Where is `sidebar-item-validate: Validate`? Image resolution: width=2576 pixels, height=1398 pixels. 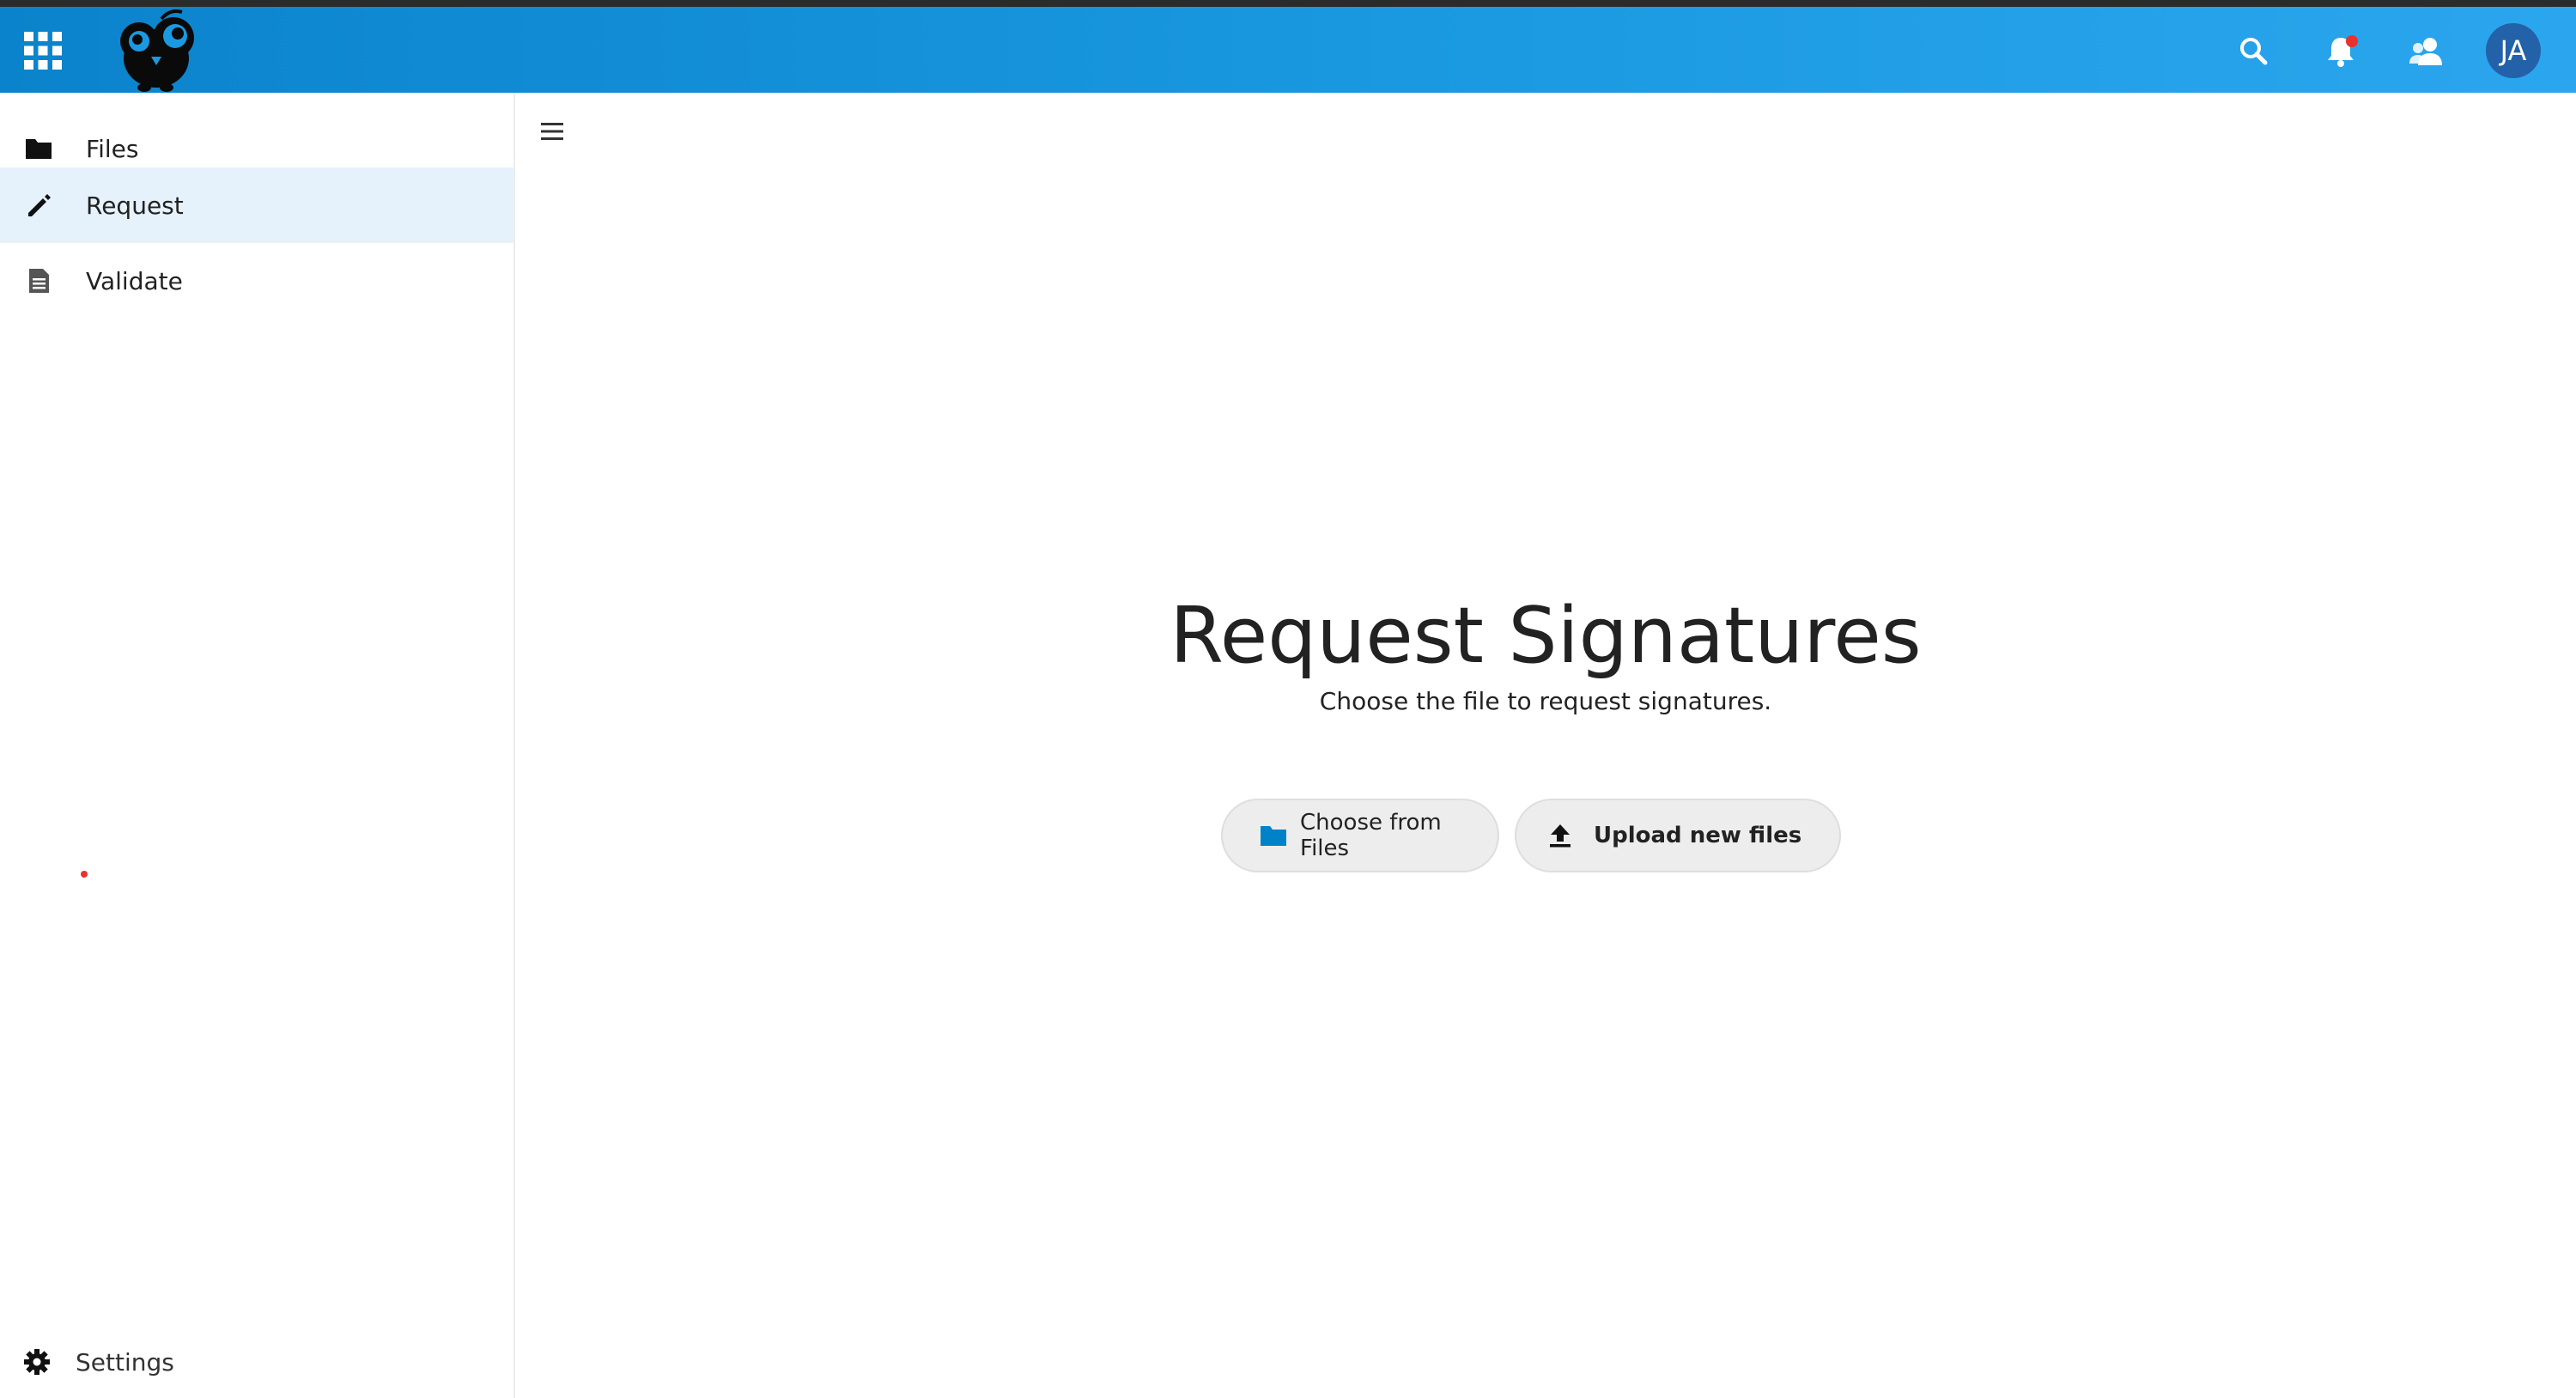
sidebar-item-validate: Validate is located at coordinates (257, 281).